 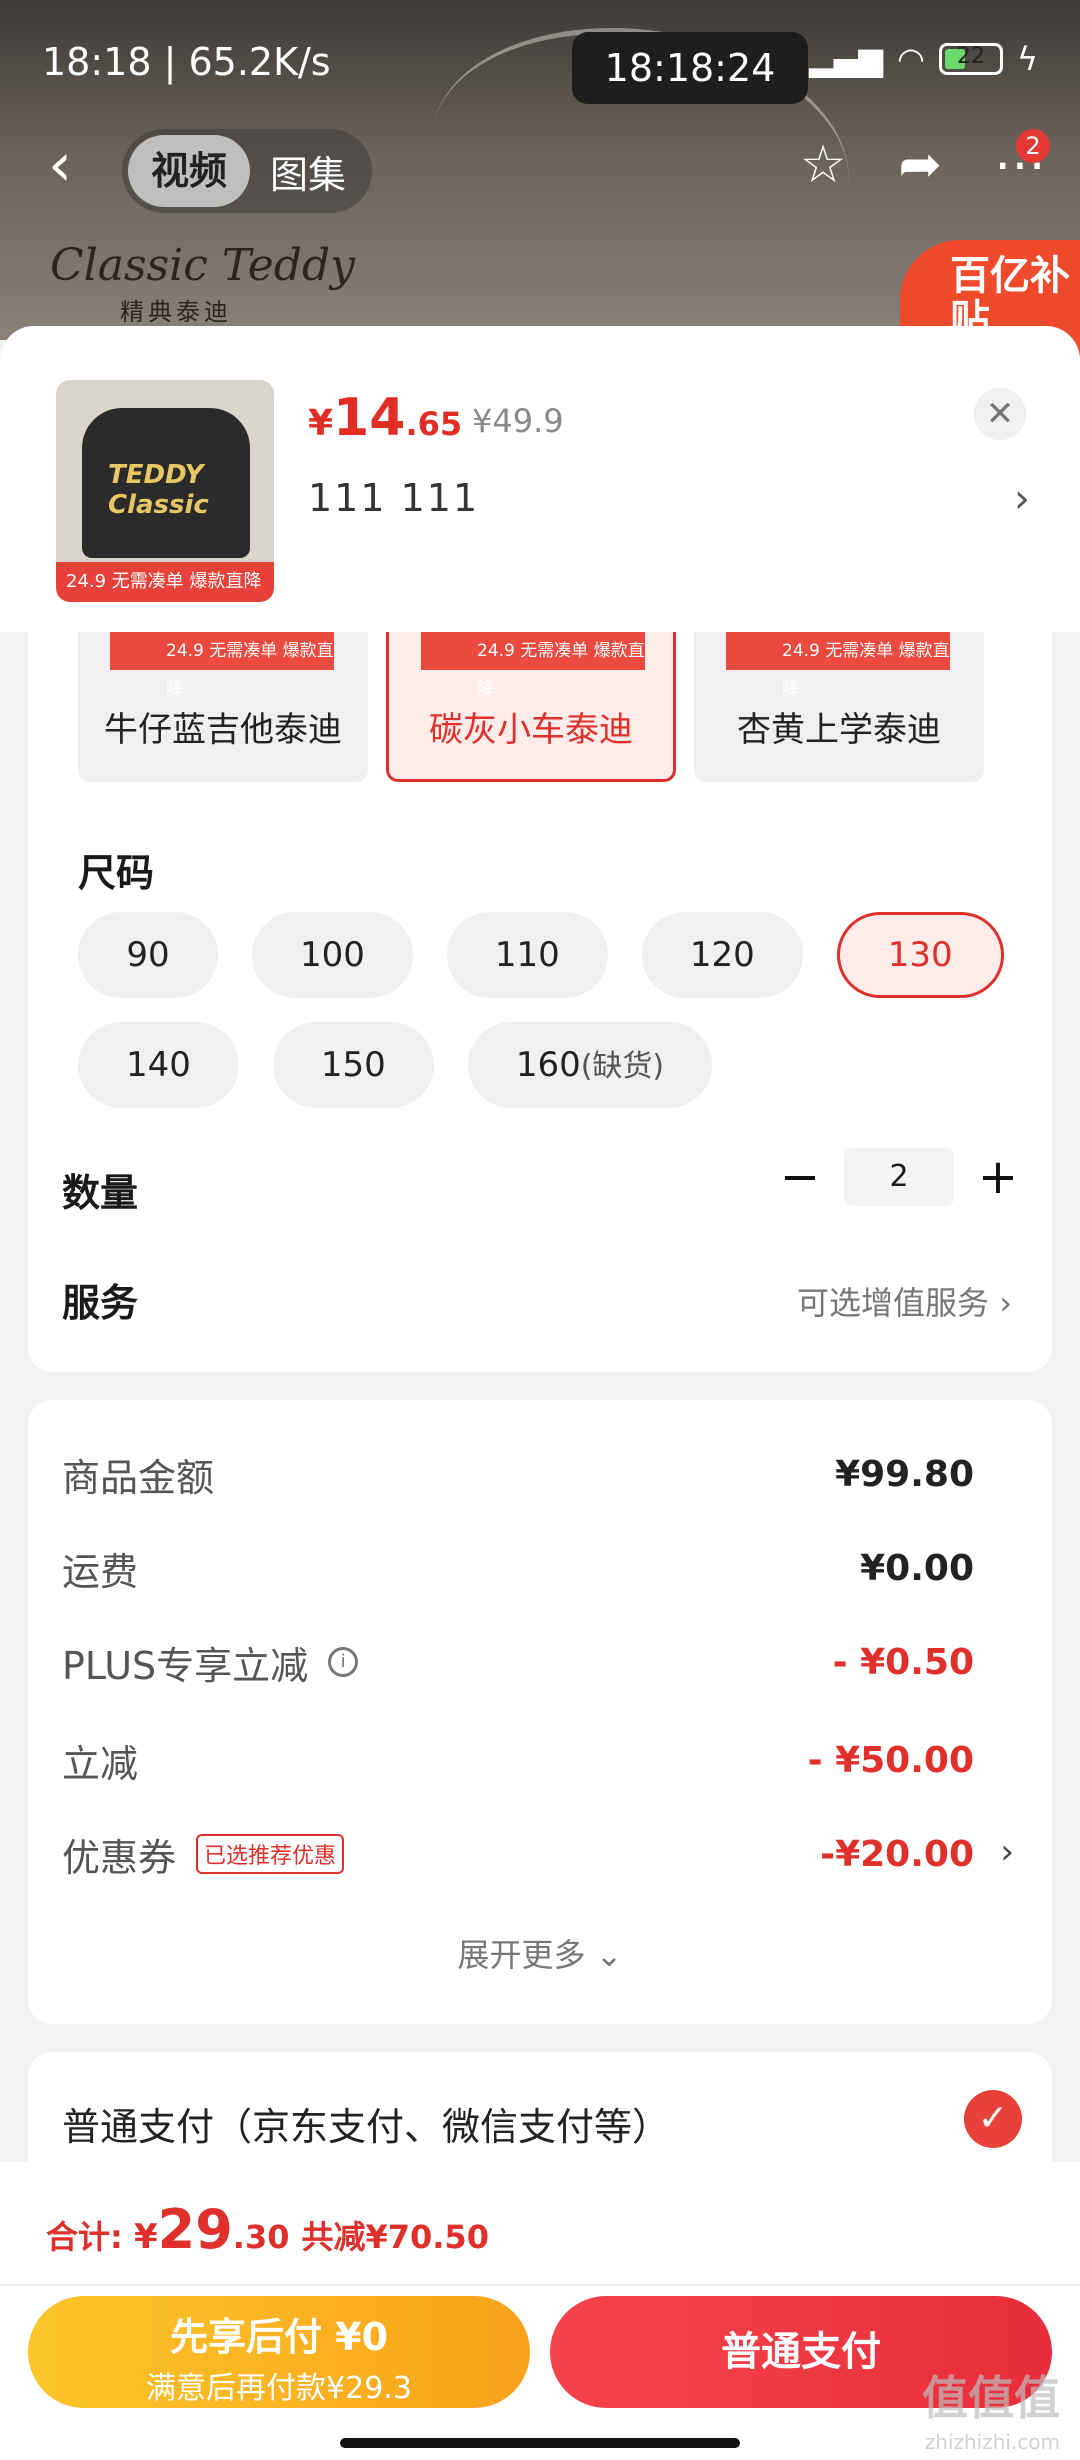 I want to click on shipping-value: ¥0.00, so click(x=917, y=1568).